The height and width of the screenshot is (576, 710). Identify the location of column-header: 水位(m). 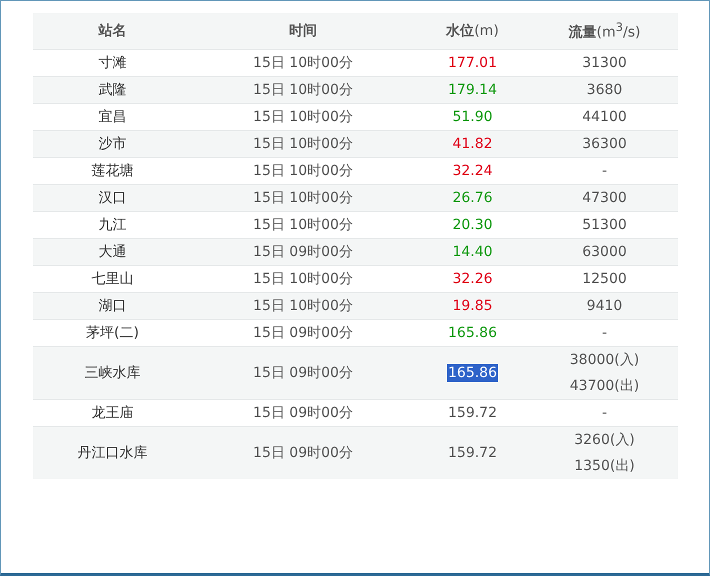
(472, 31).